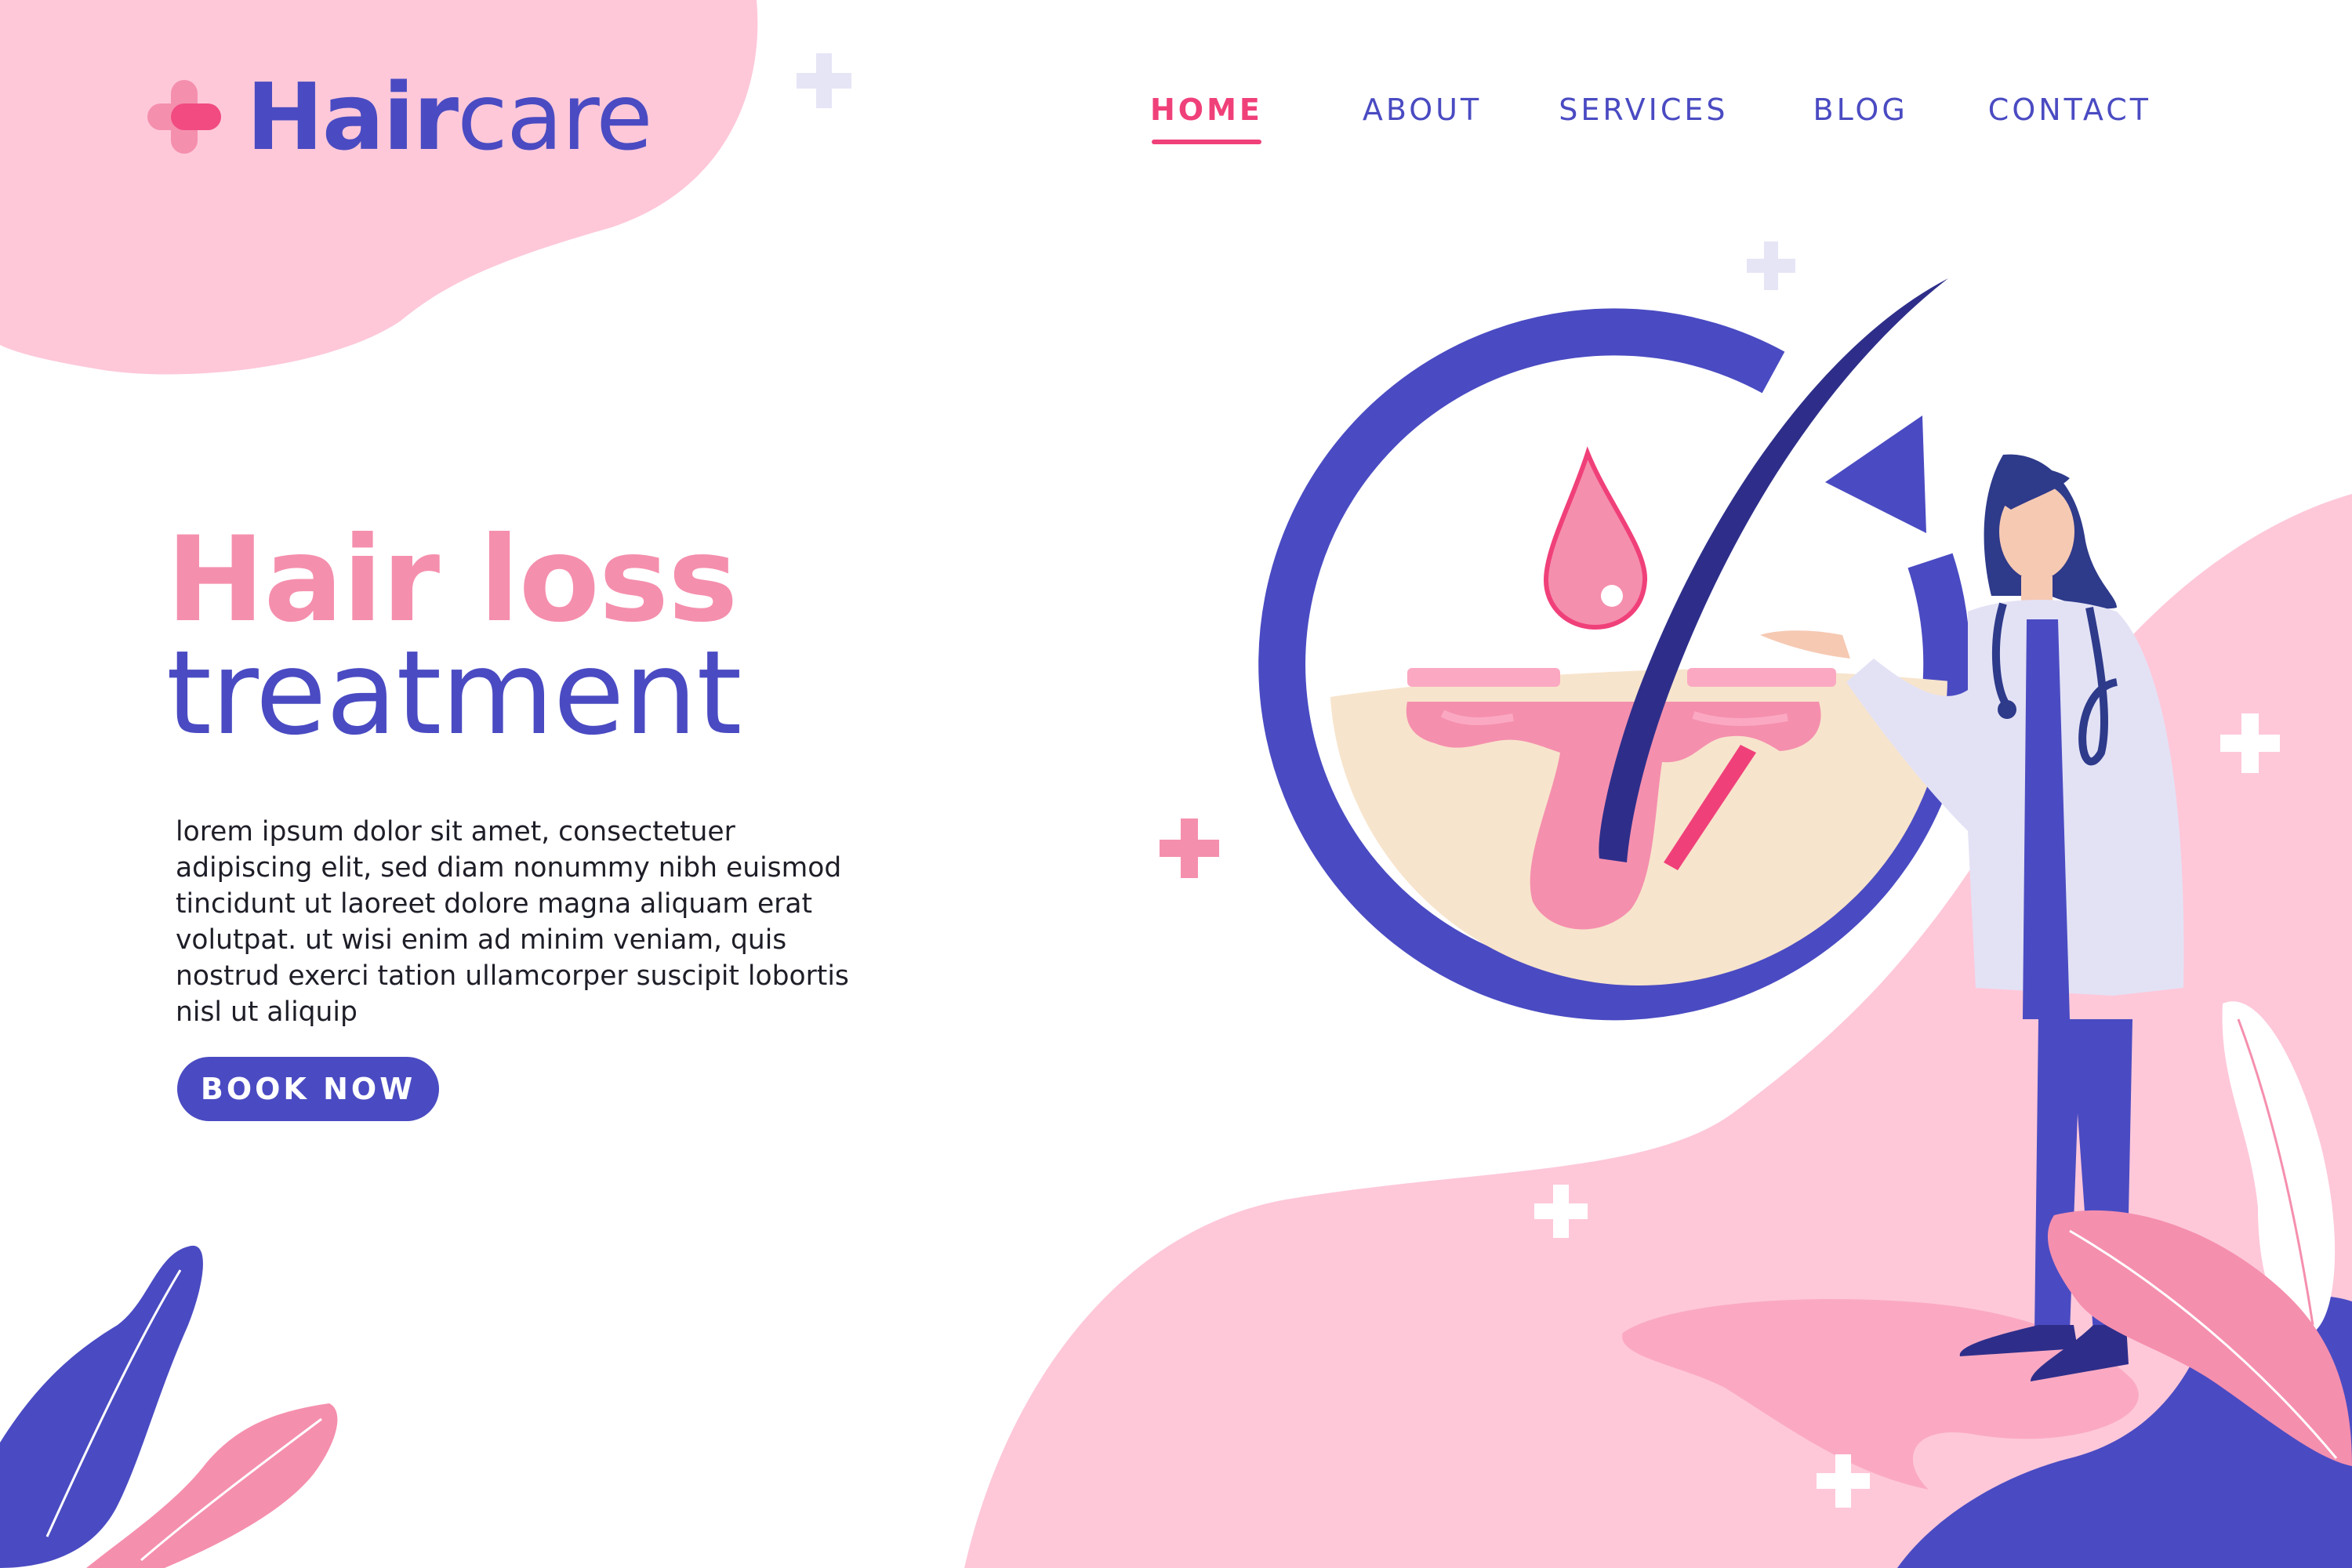 Image resolution: width=2352 pixels, height=1568 pixels. Describe the element at coordinates (1422, 118) in the screenshot. I see `nav-item-about: ABOUT` at that location.